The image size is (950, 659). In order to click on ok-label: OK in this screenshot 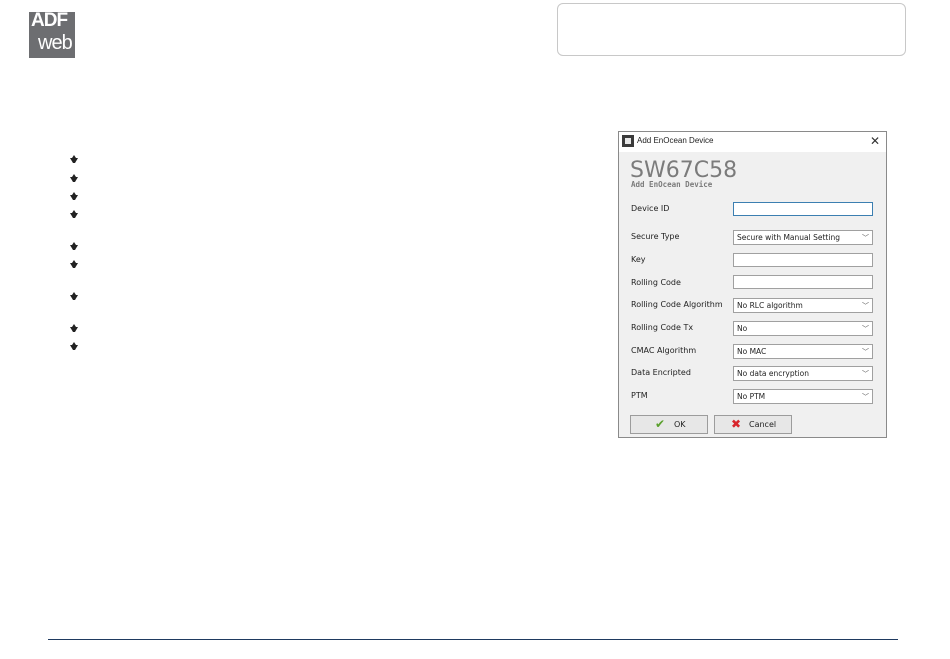, I will do `click(680, 424)`.